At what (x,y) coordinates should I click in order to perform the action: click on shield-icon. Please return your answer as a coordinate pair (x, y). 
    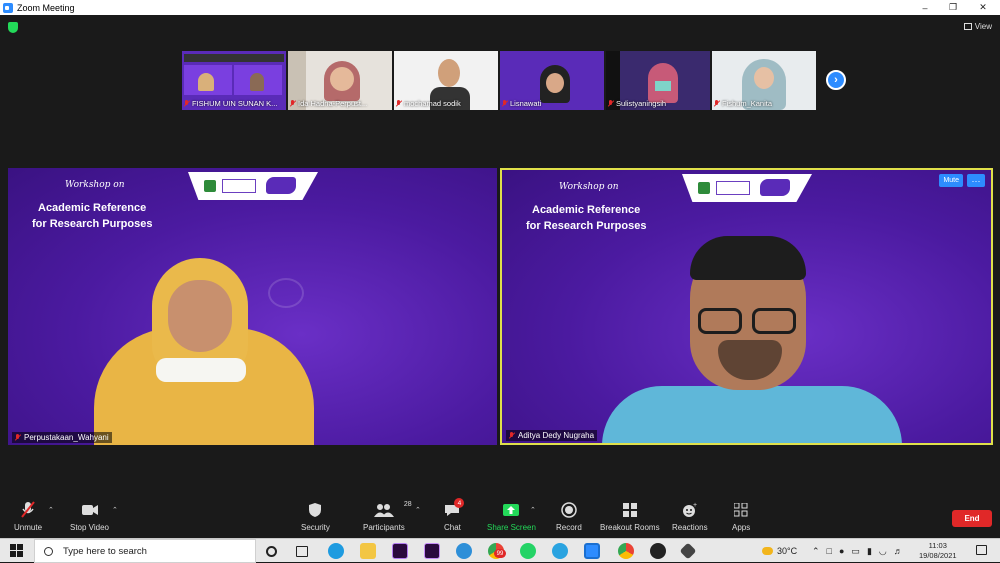
    Looking at the image, I should click on (315, 510).